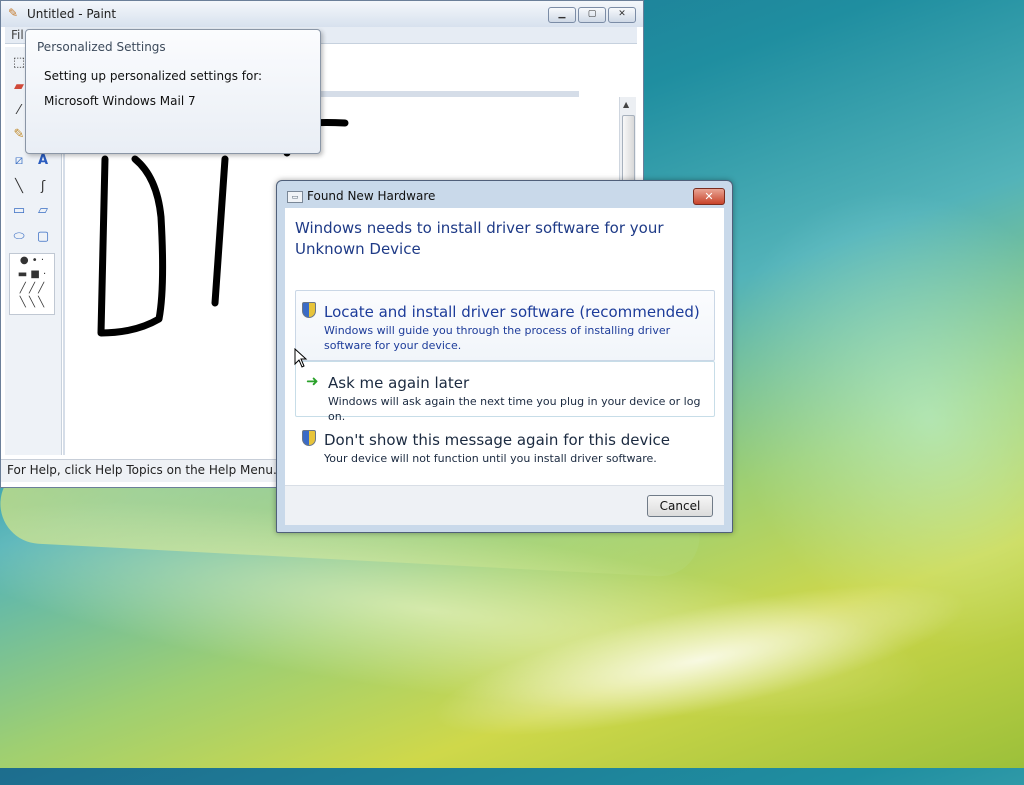  Describe the element at coordinates (709, 196) in the screenshot. I see `dialog-close-button: ✕` at that location.